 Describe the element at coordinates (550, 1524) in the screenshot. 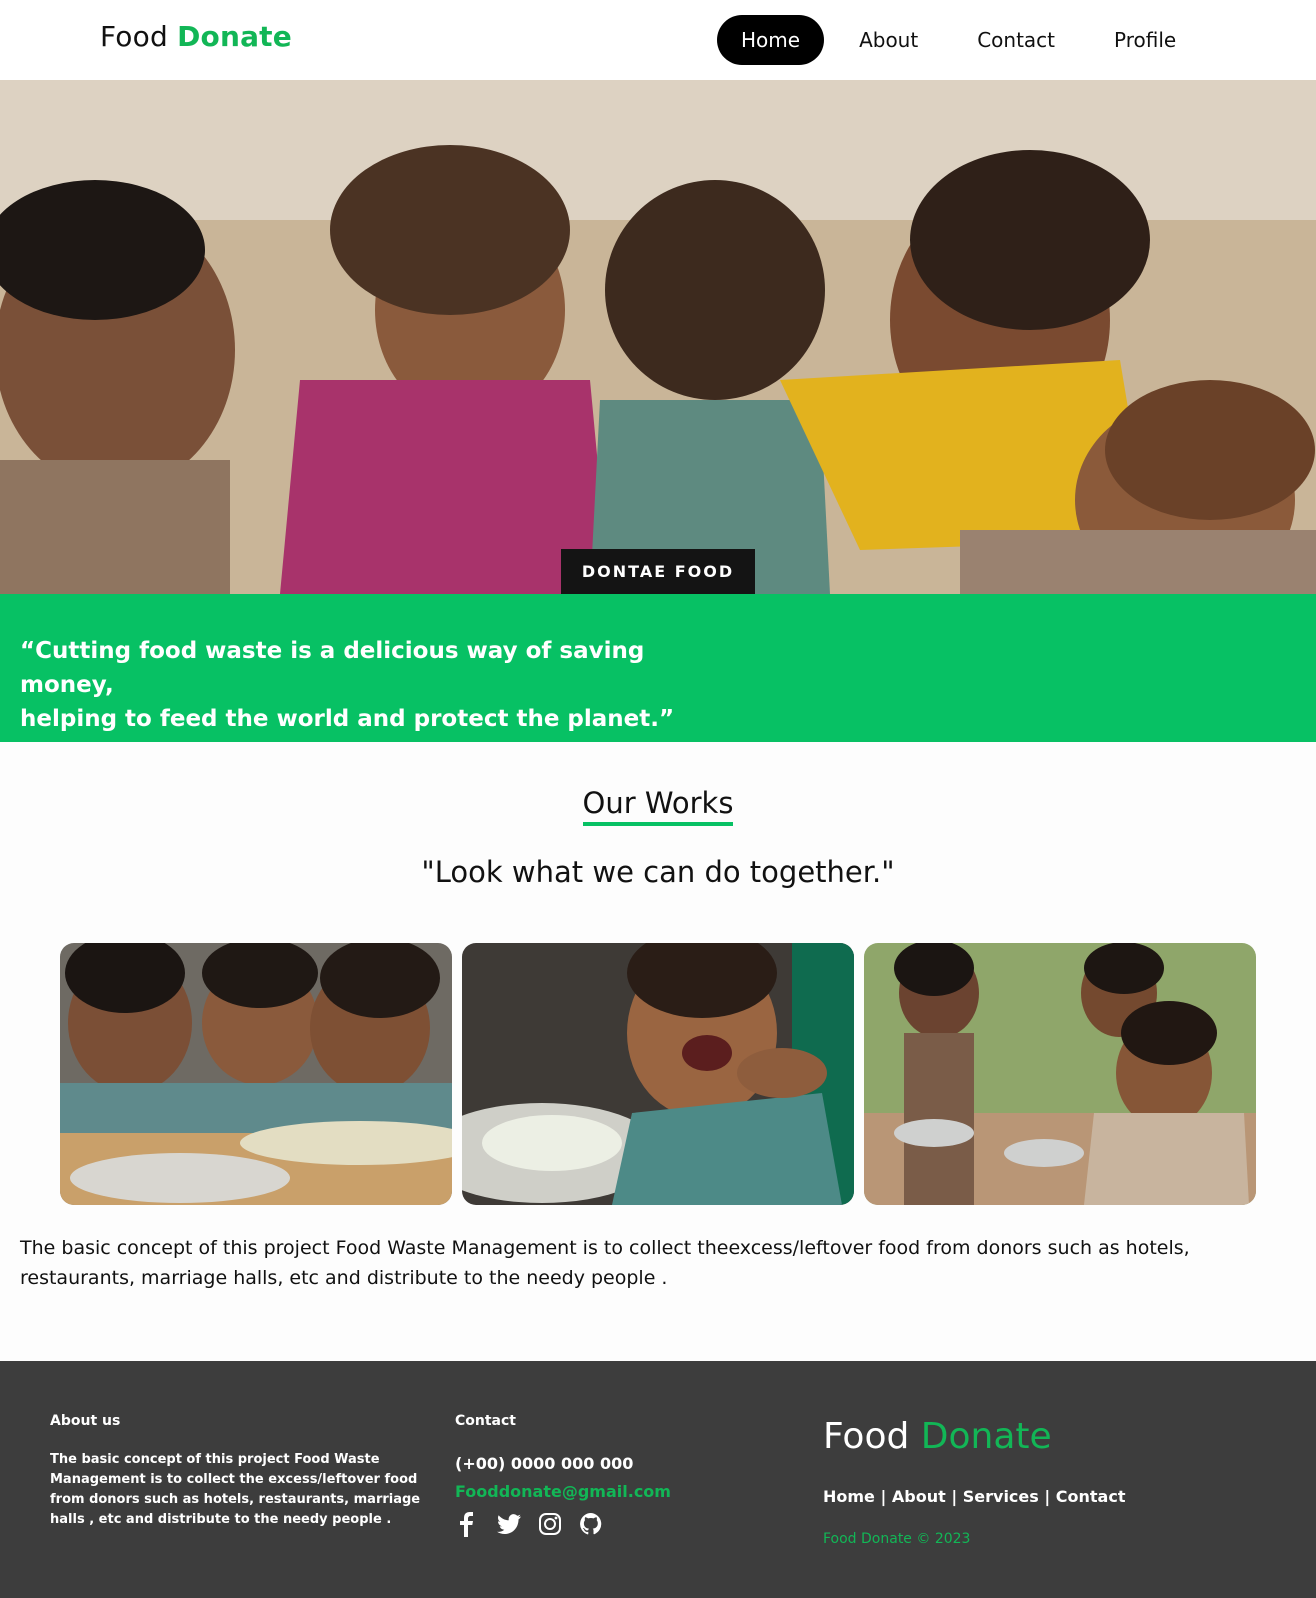

I see `instagram-icon` at that location.